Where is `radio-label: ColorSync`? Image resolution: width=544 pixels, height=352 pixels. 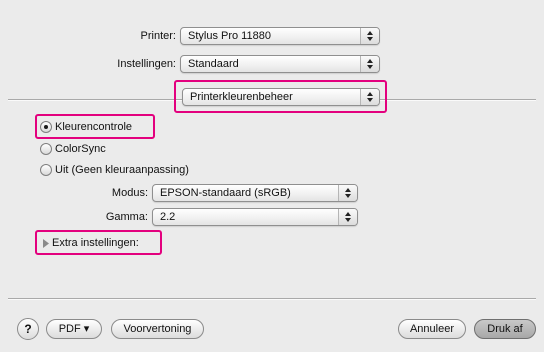
radio-label: ColorSync is located at coordinates (80, 149).